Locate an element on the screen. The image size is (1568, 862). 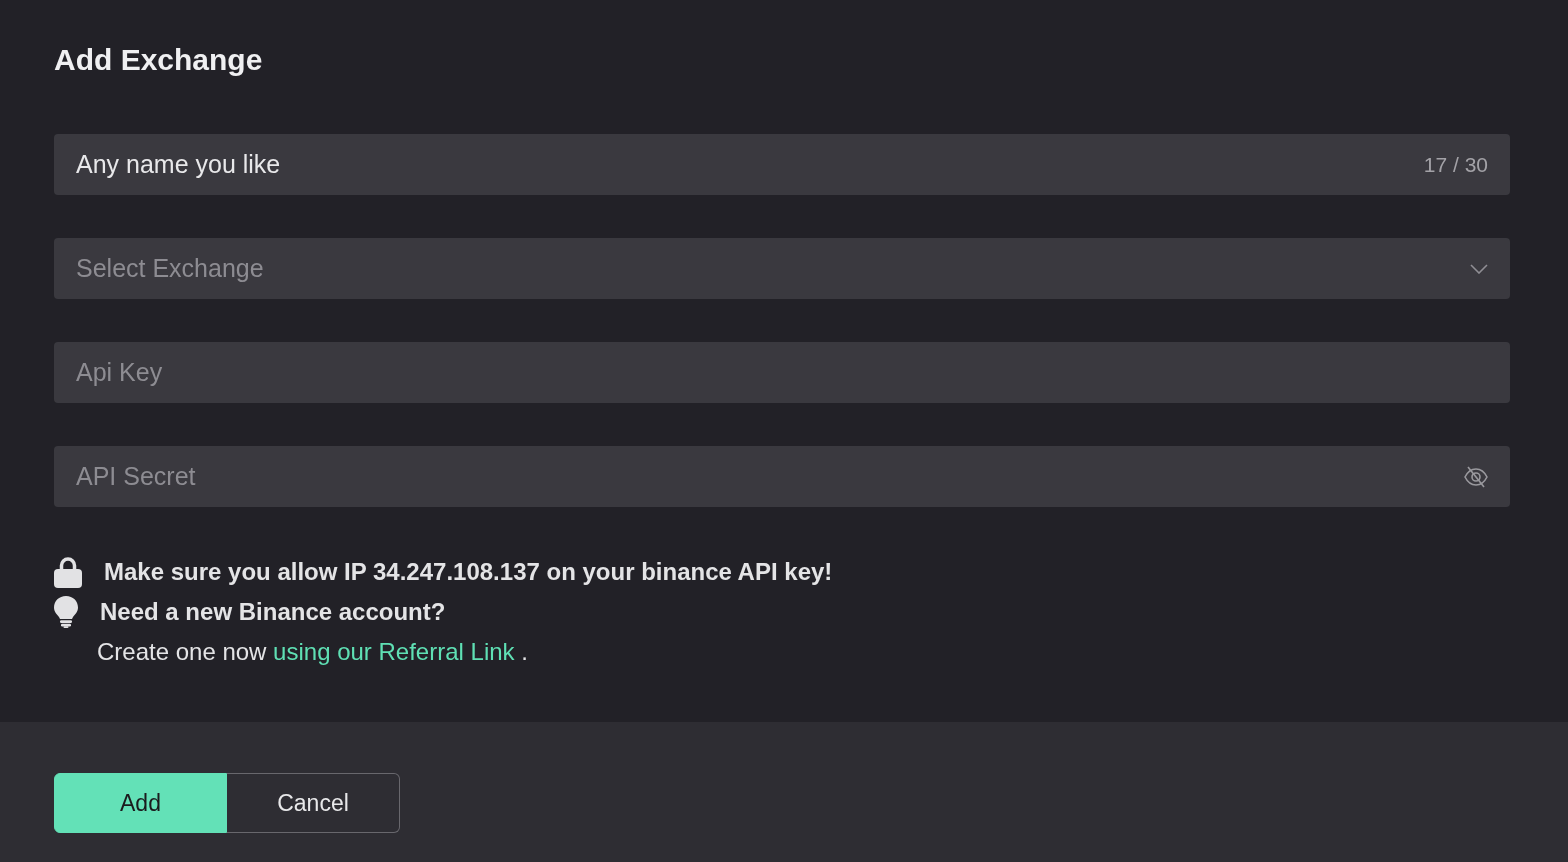
referral-link: using our Referral Link is located at coordinates (394, 651).